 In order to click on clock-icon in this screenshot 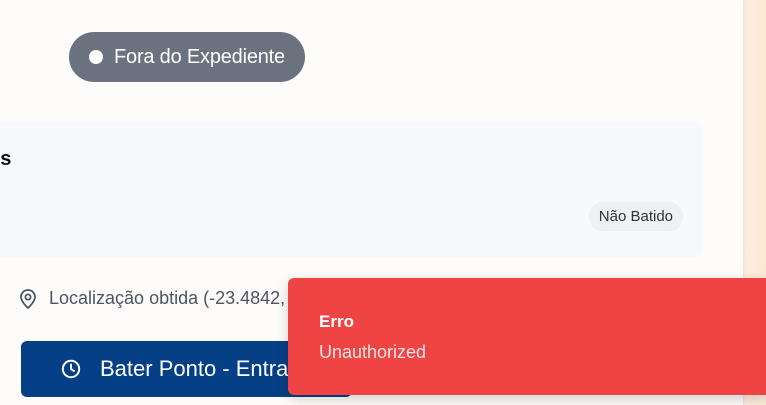, I will do `click(71, 369)`.